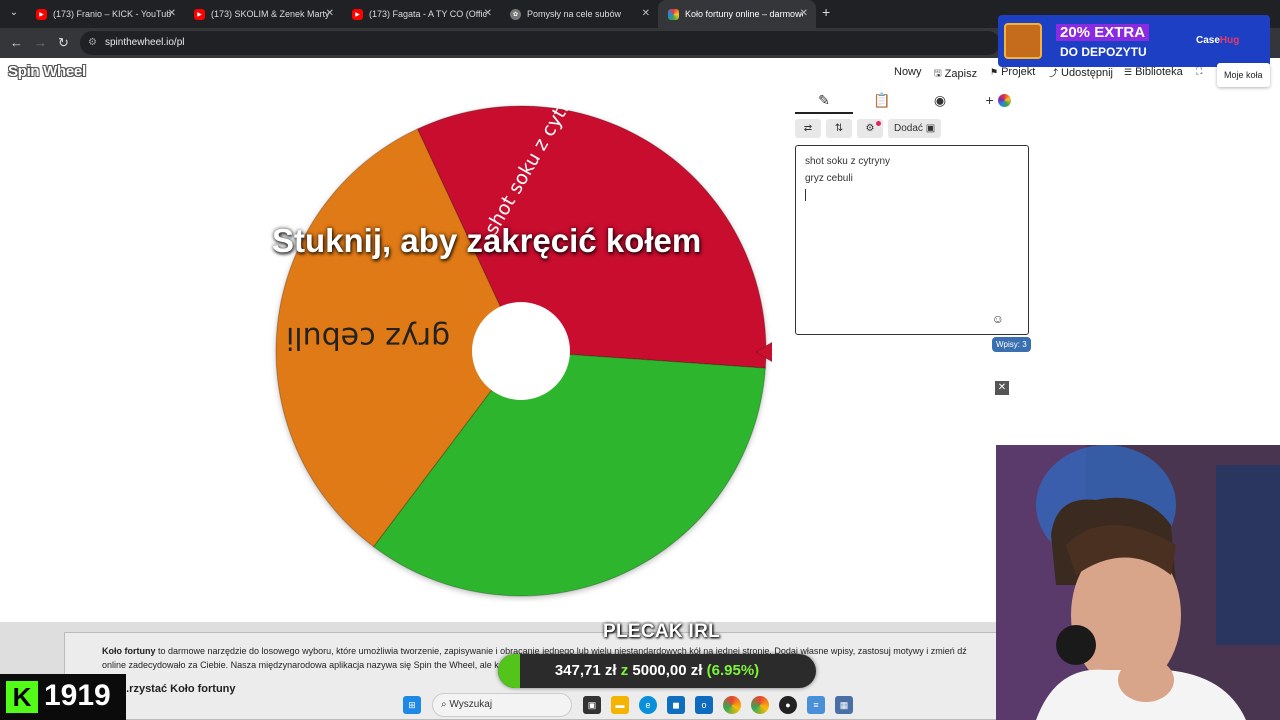 The image size is (1280, 720). Describe the element at coordinates (428, 14) in the screenshot. I see `tab-title: (173) Fagata - A TY CO (Official` at that location.